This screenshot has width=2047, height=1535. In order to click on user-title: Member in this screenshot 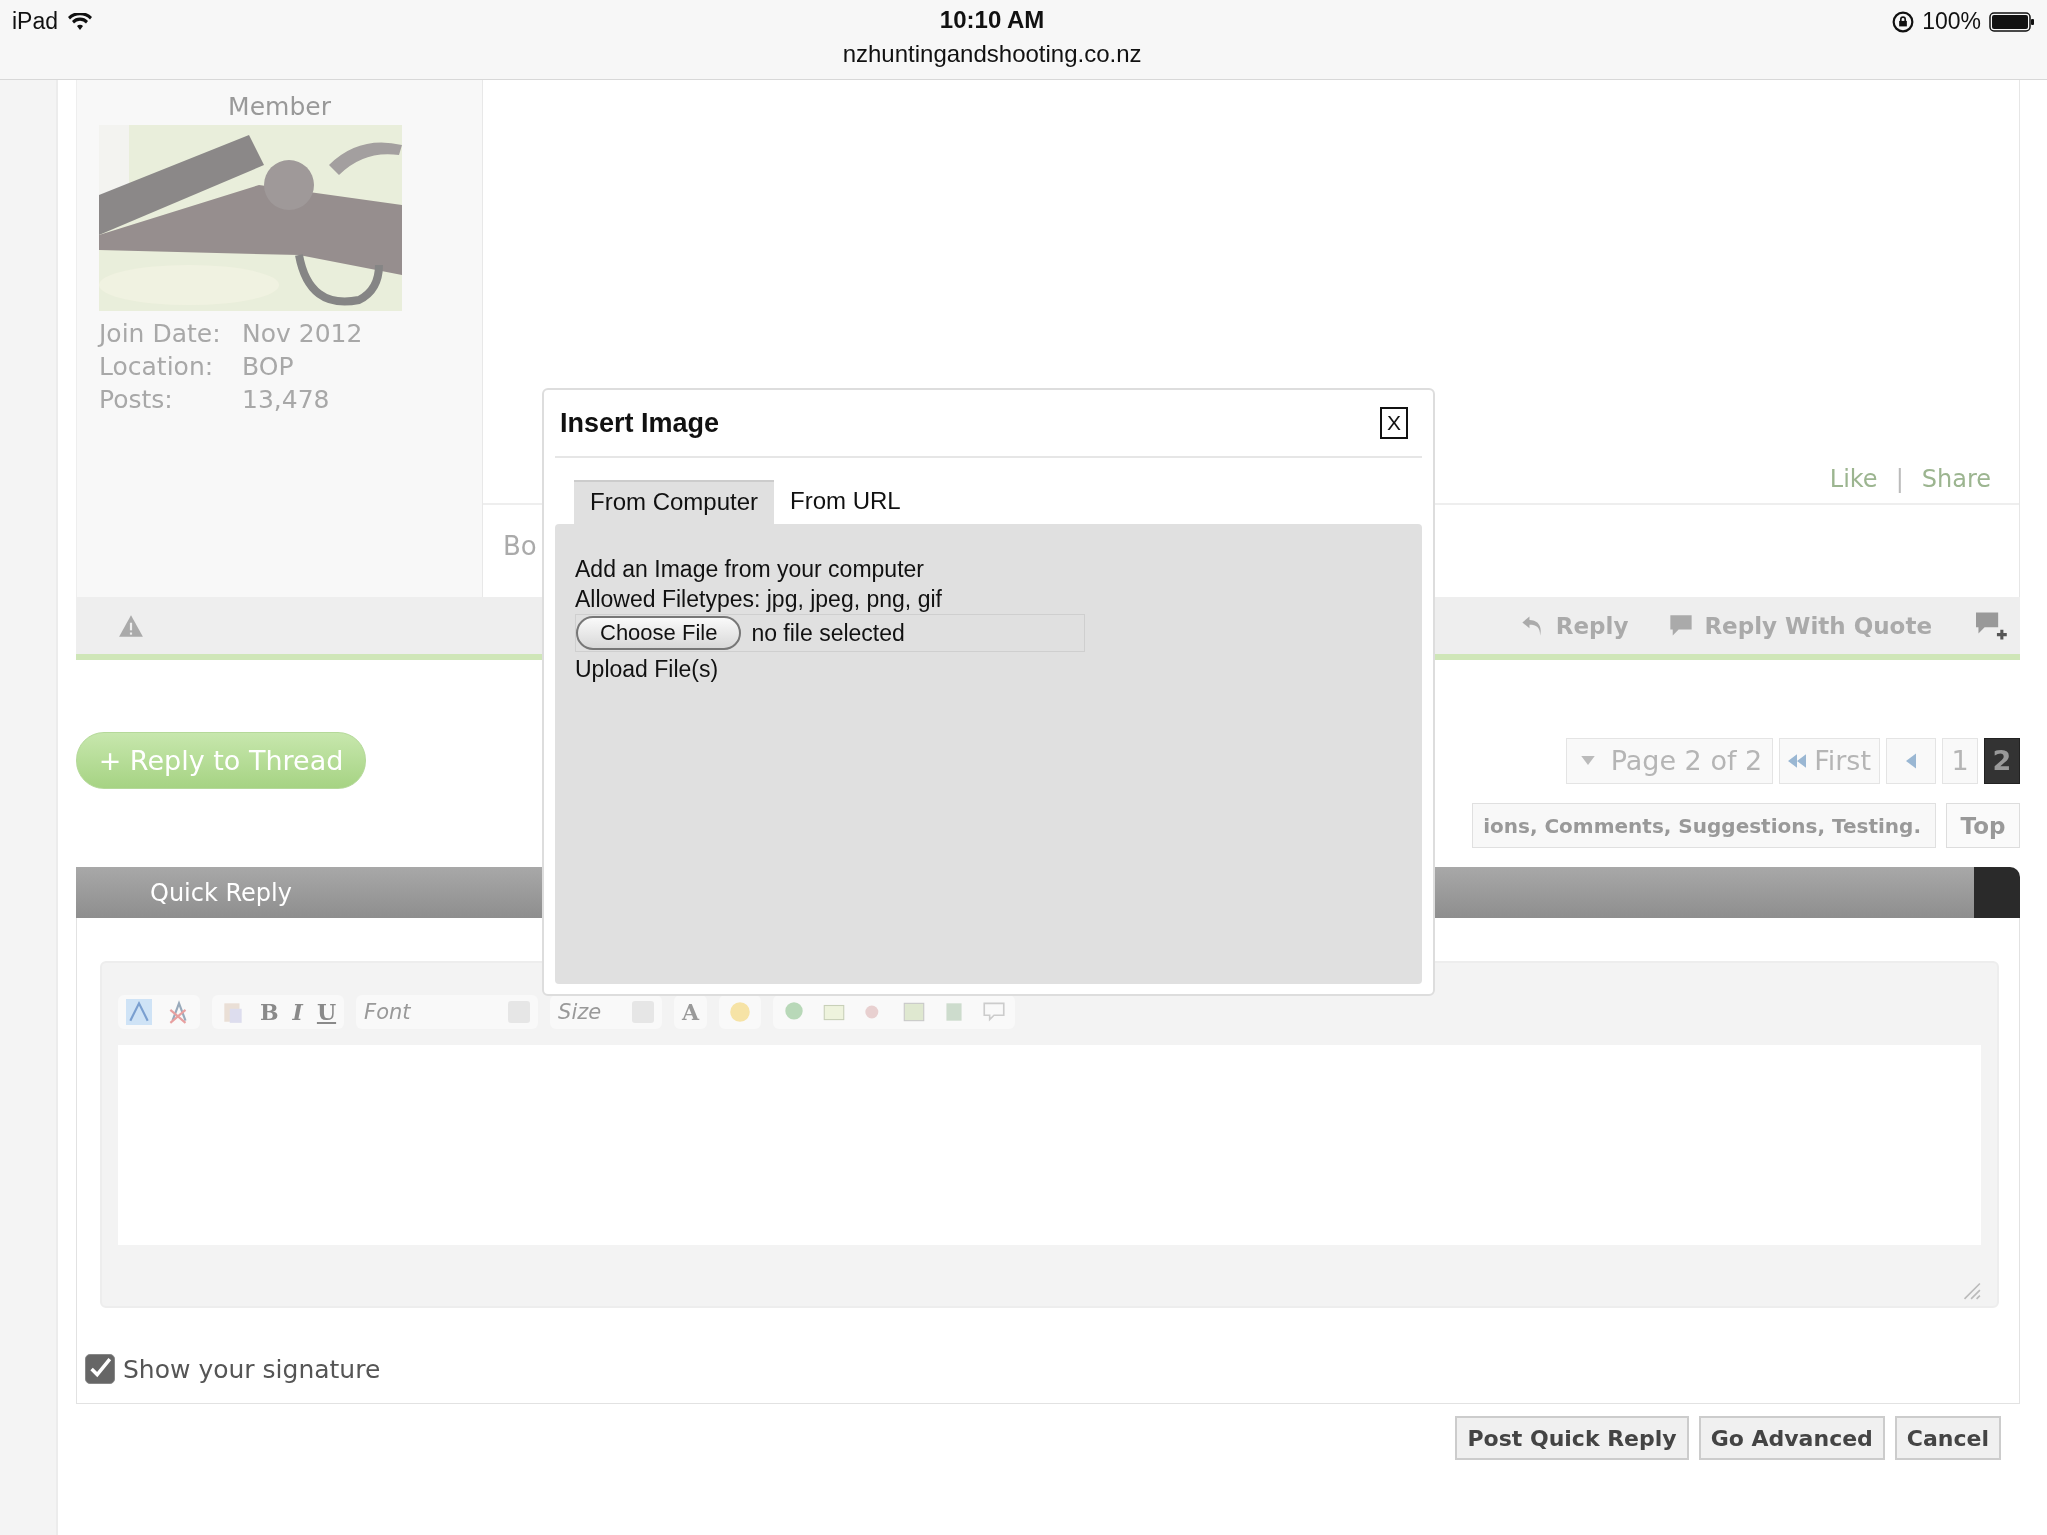, I will do `click(279, 106)`.